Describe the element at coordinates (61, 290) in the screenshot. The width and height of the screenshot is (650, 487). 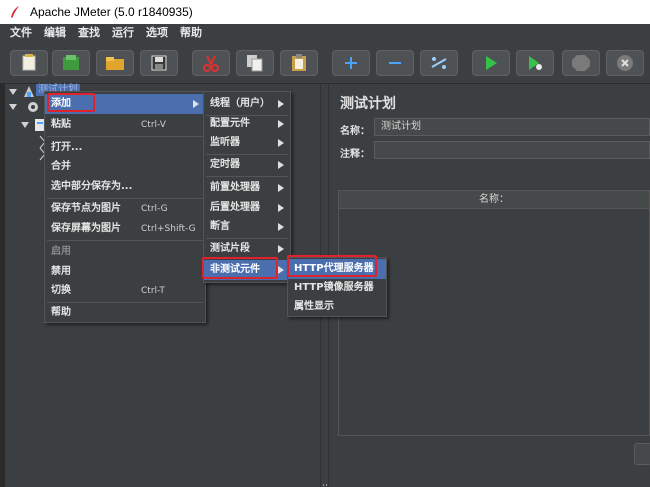
I see `menu-item-label: 切换` at that location.